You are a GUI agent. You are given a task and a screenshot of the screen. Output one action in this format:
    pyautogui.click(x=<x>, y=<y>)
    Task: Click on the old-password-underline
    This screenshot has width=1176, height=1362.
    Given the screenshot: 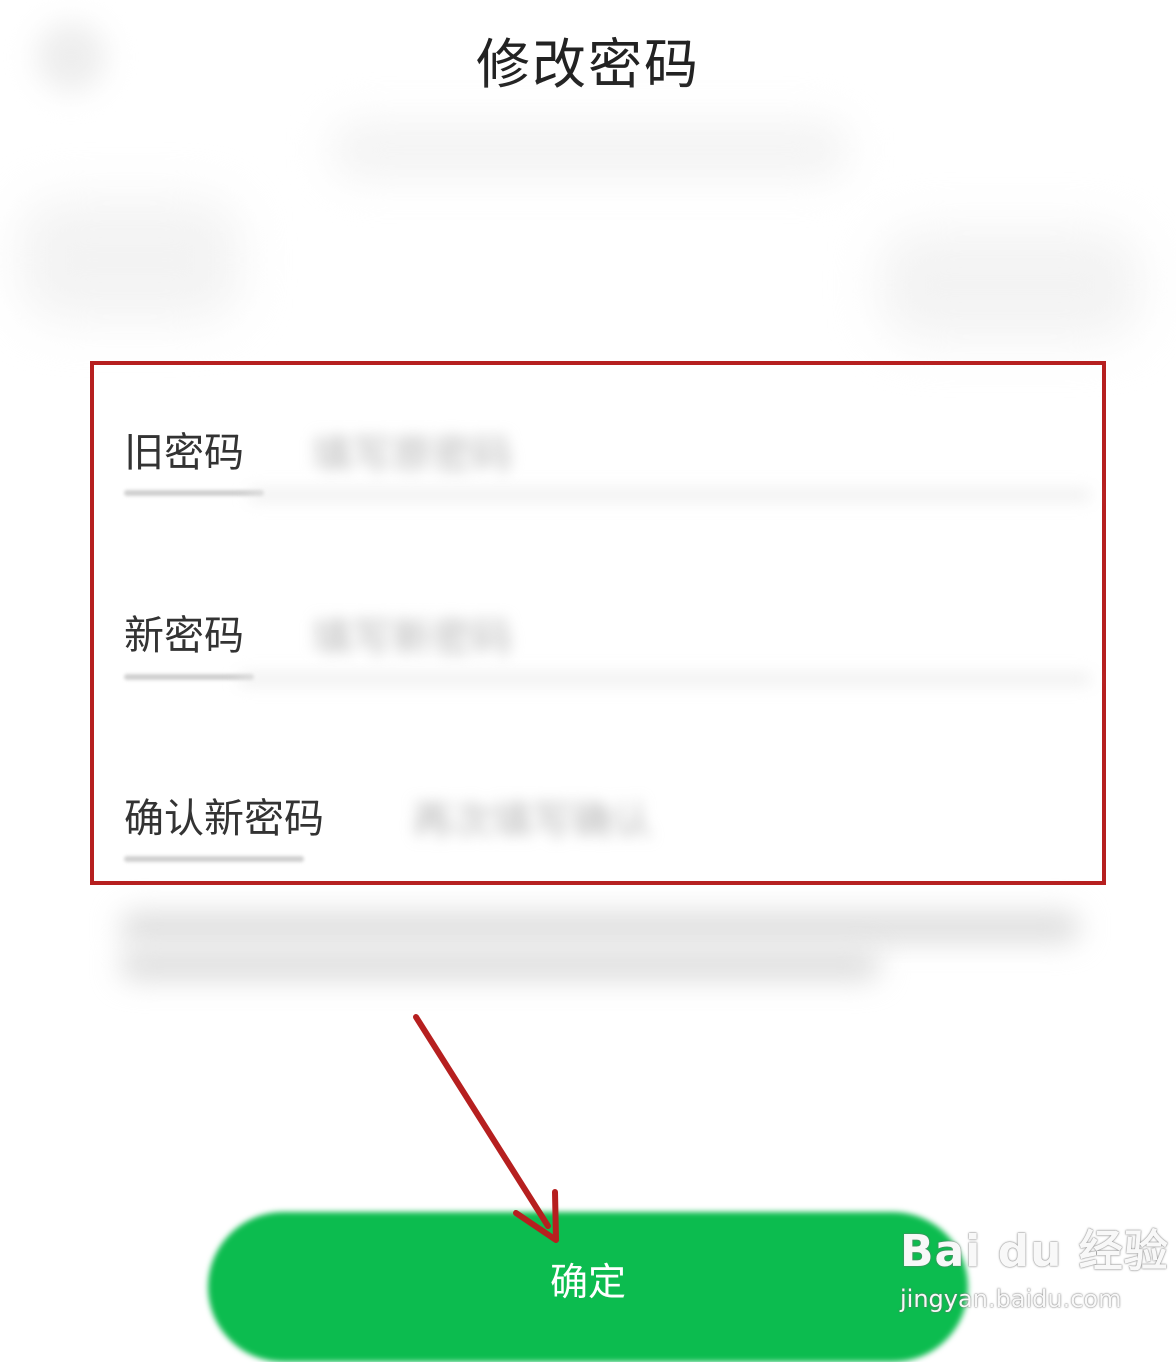 What is the action you would take?
    pyautogui.click(x=194, y=493)
    